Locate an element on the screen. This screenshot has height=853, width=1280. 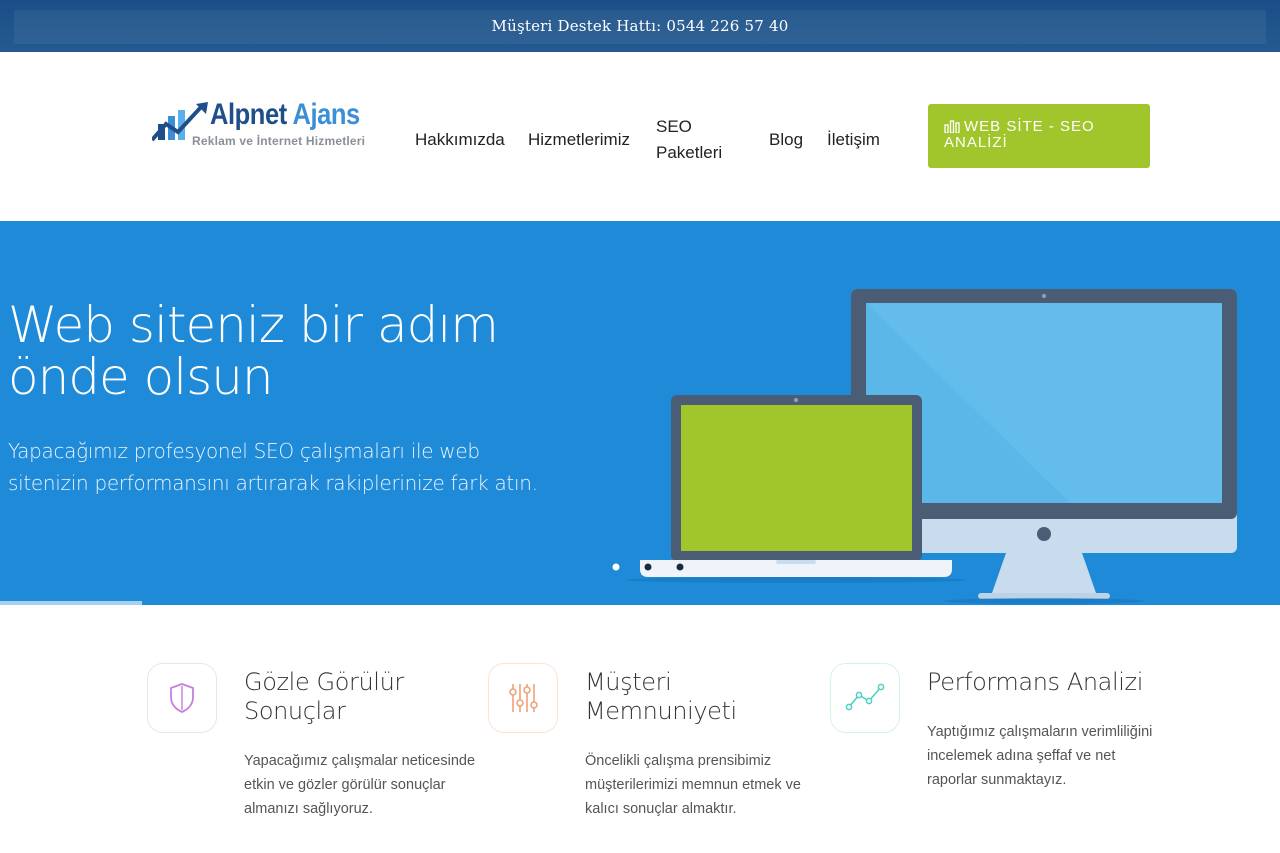
bar-chart-icon is located at coordinates (952, 126).